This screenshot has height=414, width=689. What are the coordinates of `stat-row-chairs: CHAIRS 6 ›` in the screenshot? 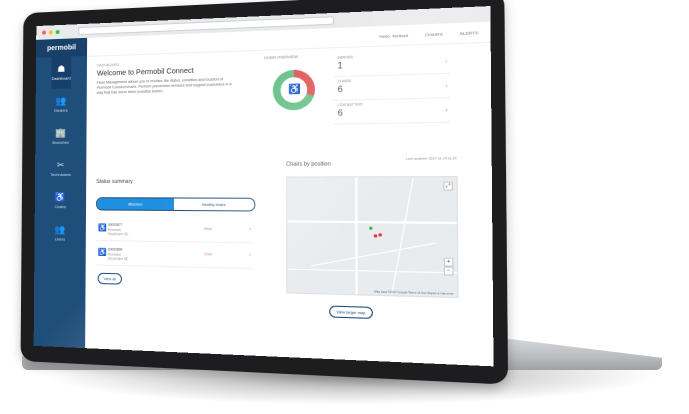 It's located at (391, 87).